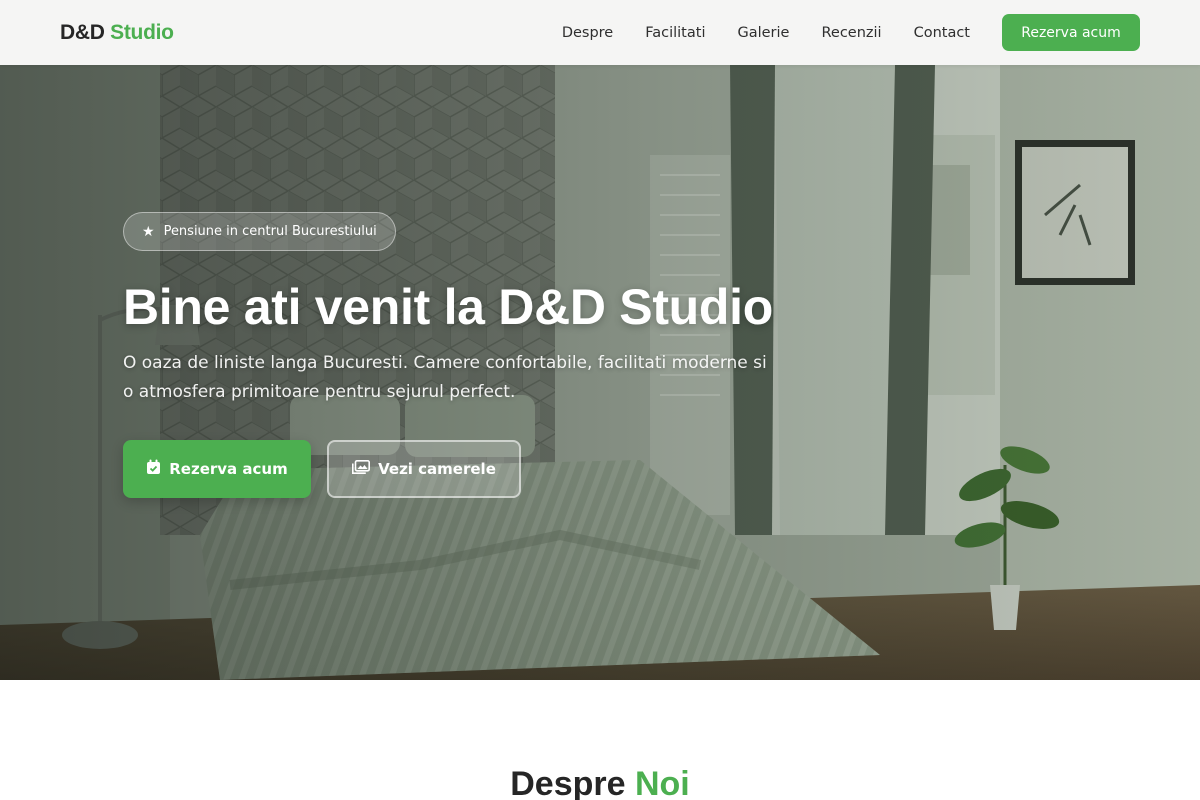  What do you see at coordinates (763, 33) in the screenshot?
I see `nav-link-galerie: Galerie` at bounding box center [763, 33].